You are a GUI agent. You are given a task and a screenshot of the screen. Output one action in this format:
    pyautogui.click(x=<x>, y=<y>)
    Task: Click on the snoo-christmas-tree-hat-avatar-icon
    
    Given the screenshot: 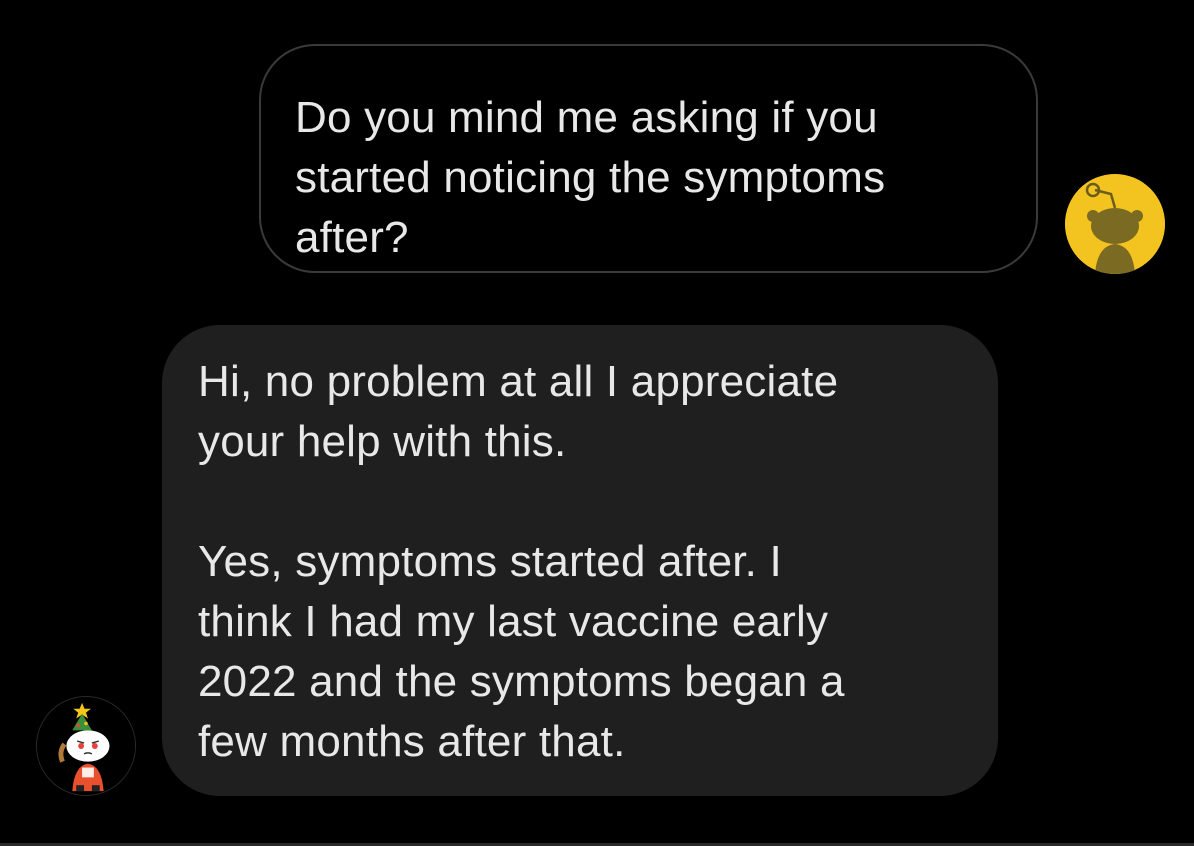 What is the action you would take?
    pyautogui.click(x=86, y=746)
    